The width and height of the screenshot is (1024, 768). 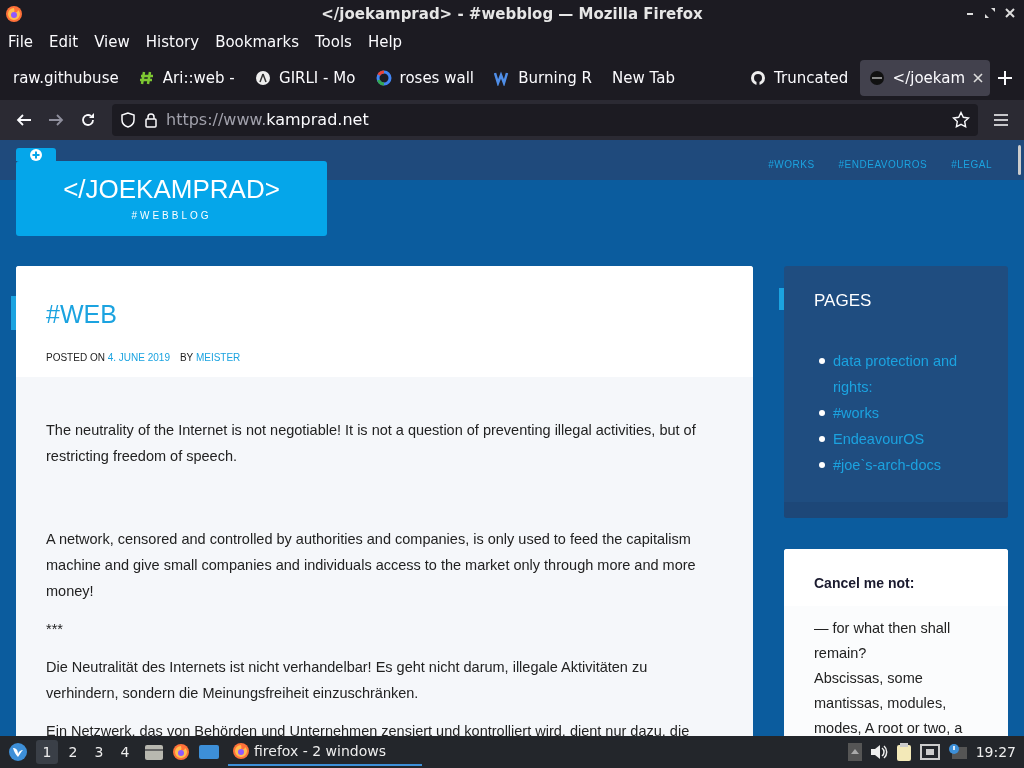 I want to click on menu-item: History, so click(x=172, y=42).